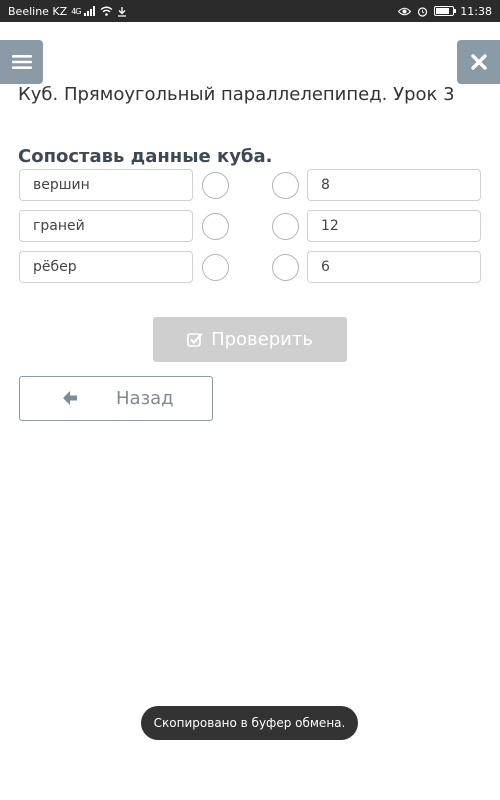  What do you see at coordinates (90, 11) in the screenshot?
I see `signal-icon` at bounding box center [90, 11].